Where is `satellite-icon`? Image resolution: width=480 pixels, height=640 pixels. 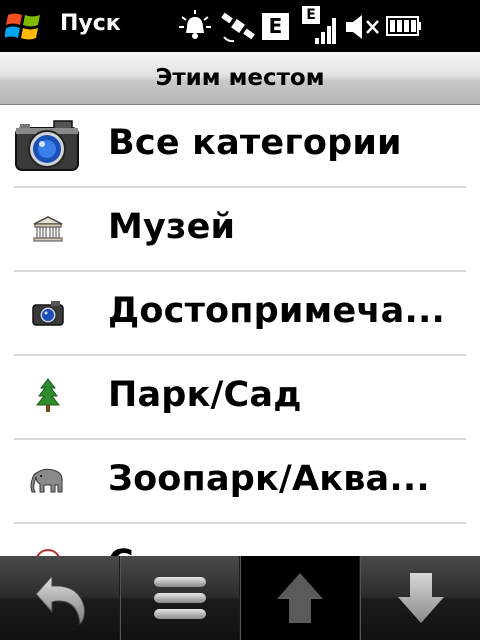
satellite-icon is located at coordinates (238, 27).